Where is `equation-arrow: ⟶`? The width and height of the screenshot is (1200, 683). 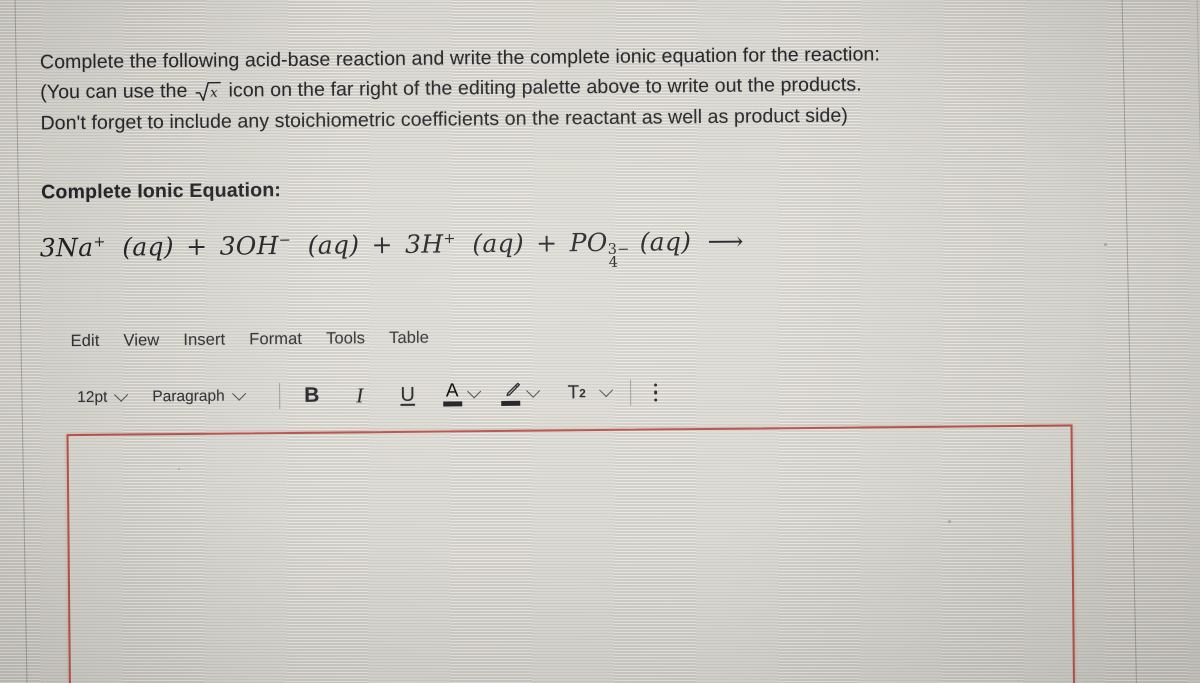 equation-arrow: ⟶ is located at coordinates (725, 241).